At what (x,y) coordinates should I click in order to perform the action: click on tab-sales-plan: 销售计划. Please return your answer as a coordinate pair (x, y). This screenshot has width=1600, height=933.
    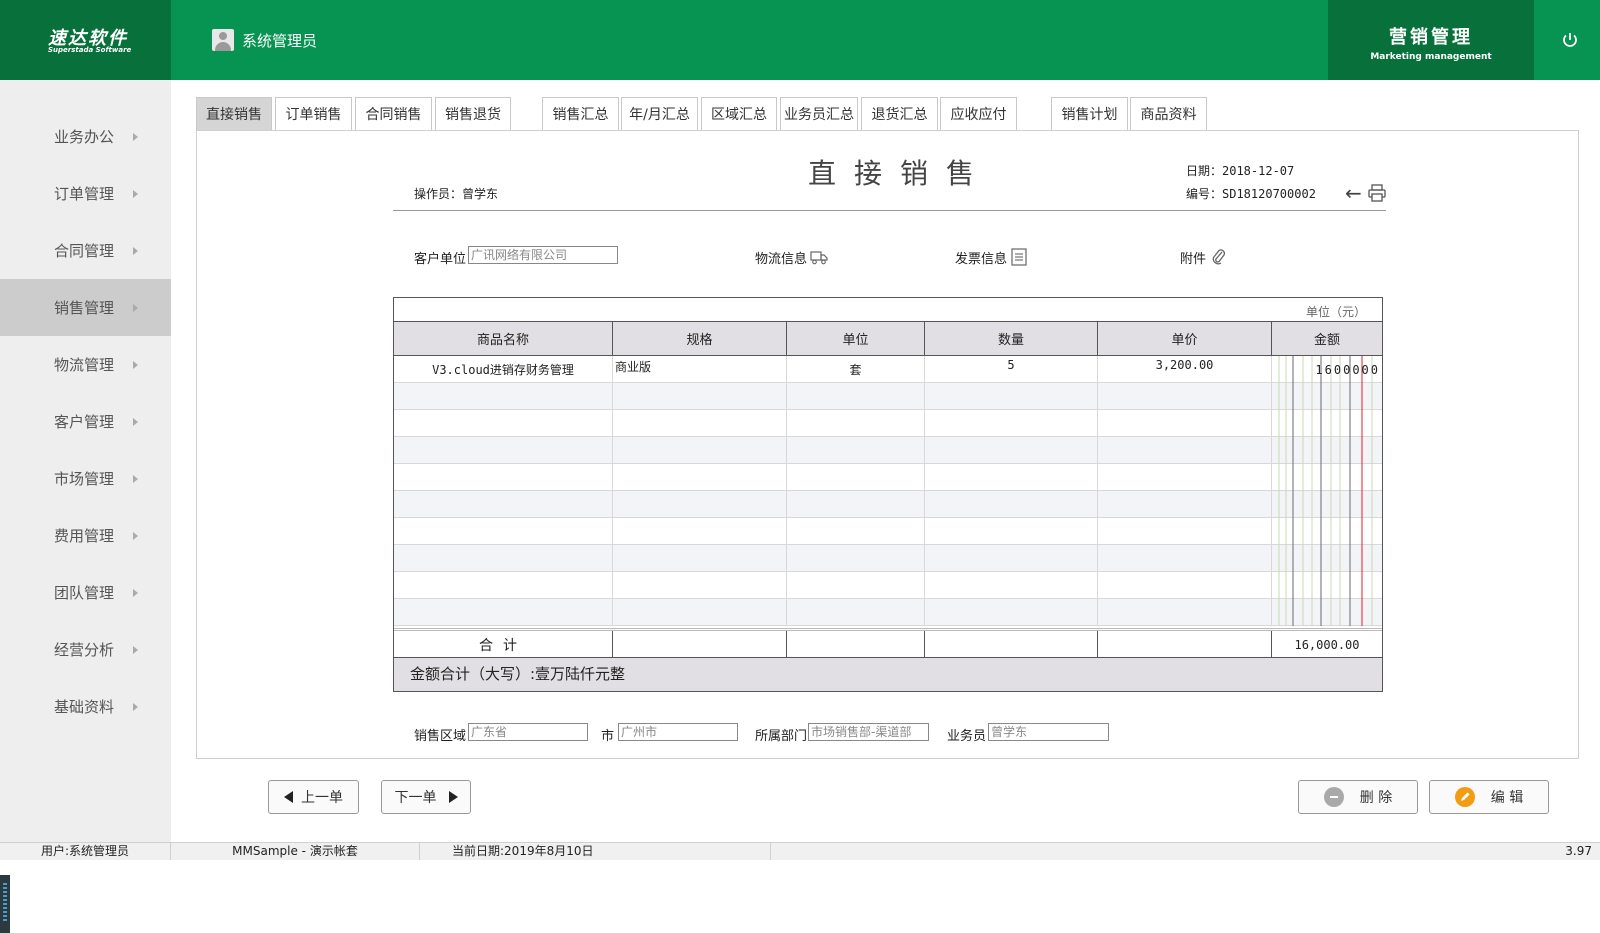
    Looking at the image, I should click on (1089, 114).